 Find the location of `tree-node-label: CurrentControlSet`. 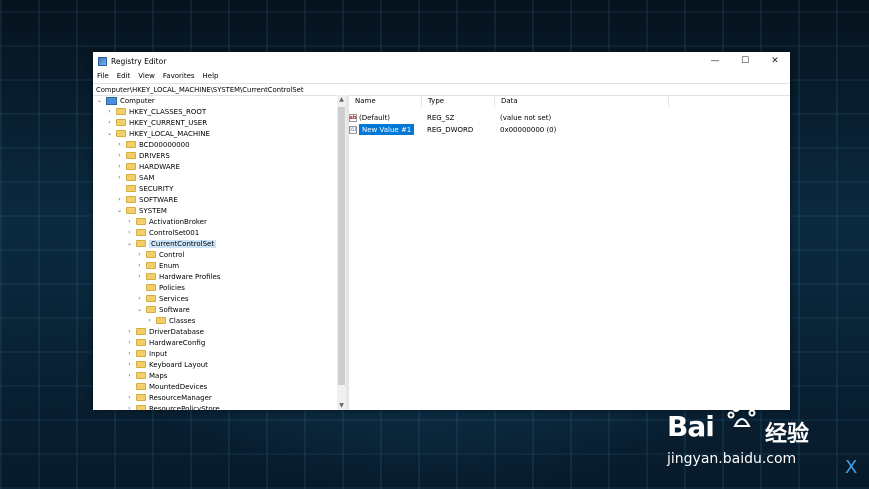

tree-node-label: CurrentControlSet is located at coordinates (183, 243).